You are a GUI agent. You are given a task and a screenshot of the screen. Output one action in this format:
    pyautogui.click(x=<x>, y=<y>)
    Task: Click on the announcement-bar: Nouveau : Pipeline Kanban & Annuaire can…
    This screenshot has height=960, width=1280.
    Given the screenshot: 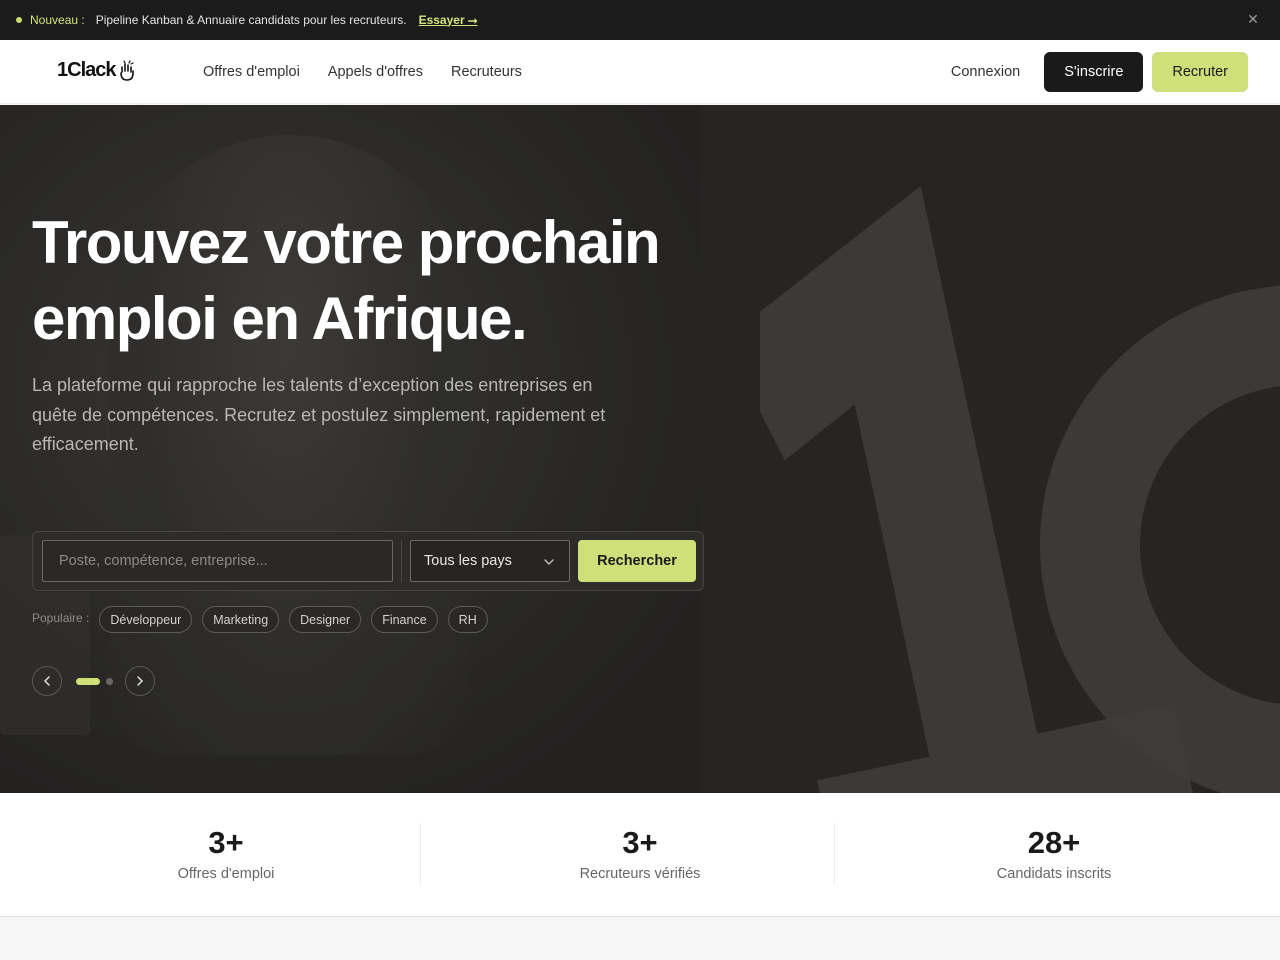 What is the action you would take?
    pyautogui.click(x=640, y=20)
    